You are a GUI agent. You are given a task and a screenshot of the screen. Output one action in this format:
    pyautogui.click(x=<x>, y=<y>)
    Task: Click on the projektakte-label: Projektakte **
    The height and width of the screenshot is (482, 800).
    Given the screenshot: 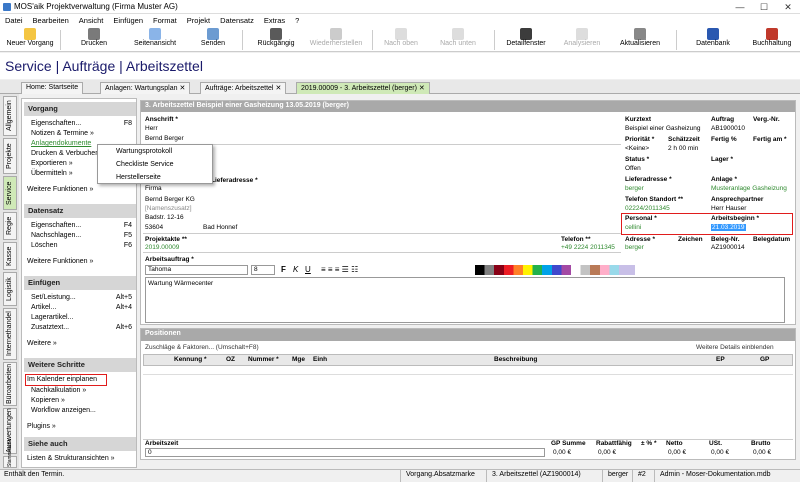 What is the action you would take?
    pyautogui.click(x=166, y=239)
    